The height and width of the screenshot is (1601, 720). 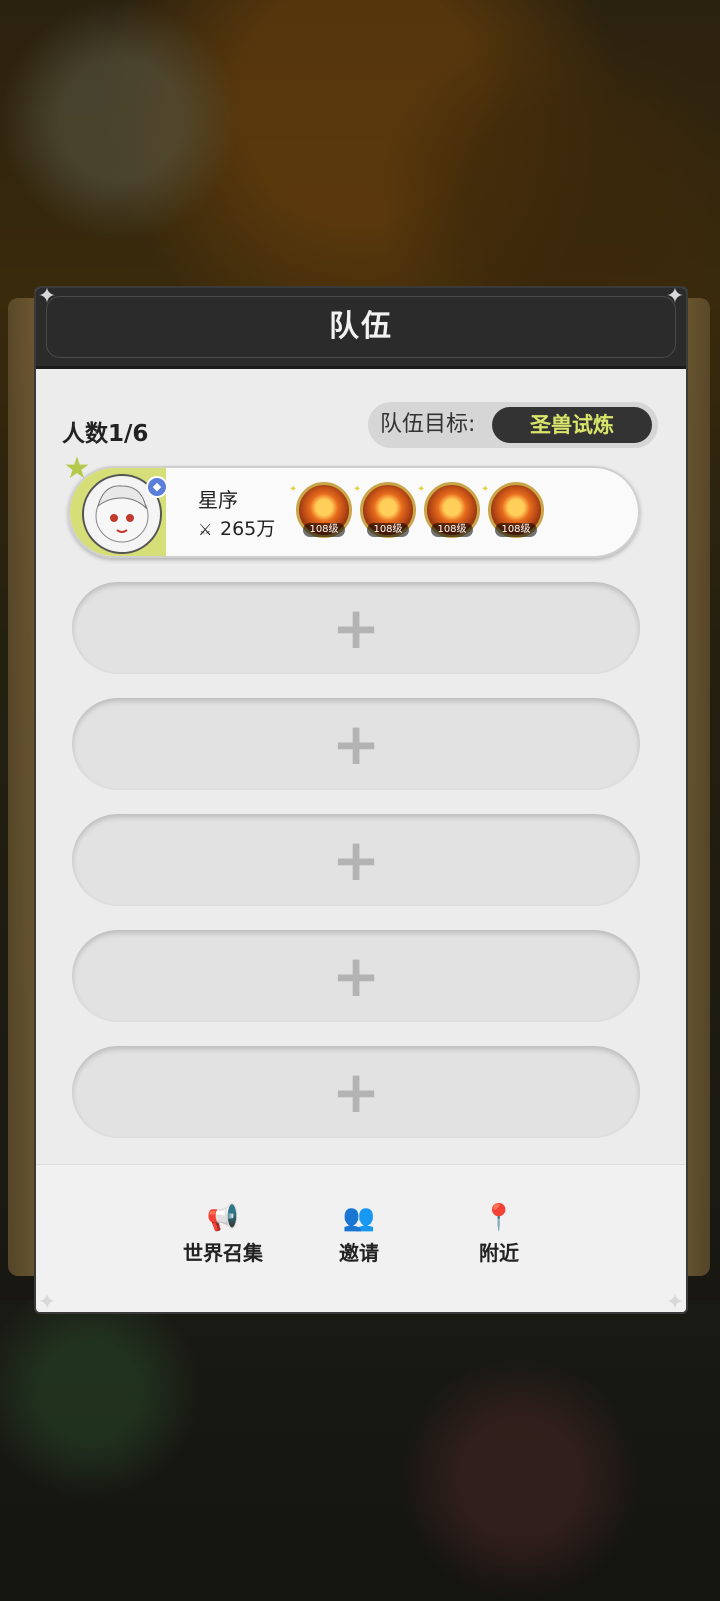 What do you see at coordinates (499, 1218) in the screenshot?
I see `location-pin-icon: 📍` at bounding box center [499, 1218].